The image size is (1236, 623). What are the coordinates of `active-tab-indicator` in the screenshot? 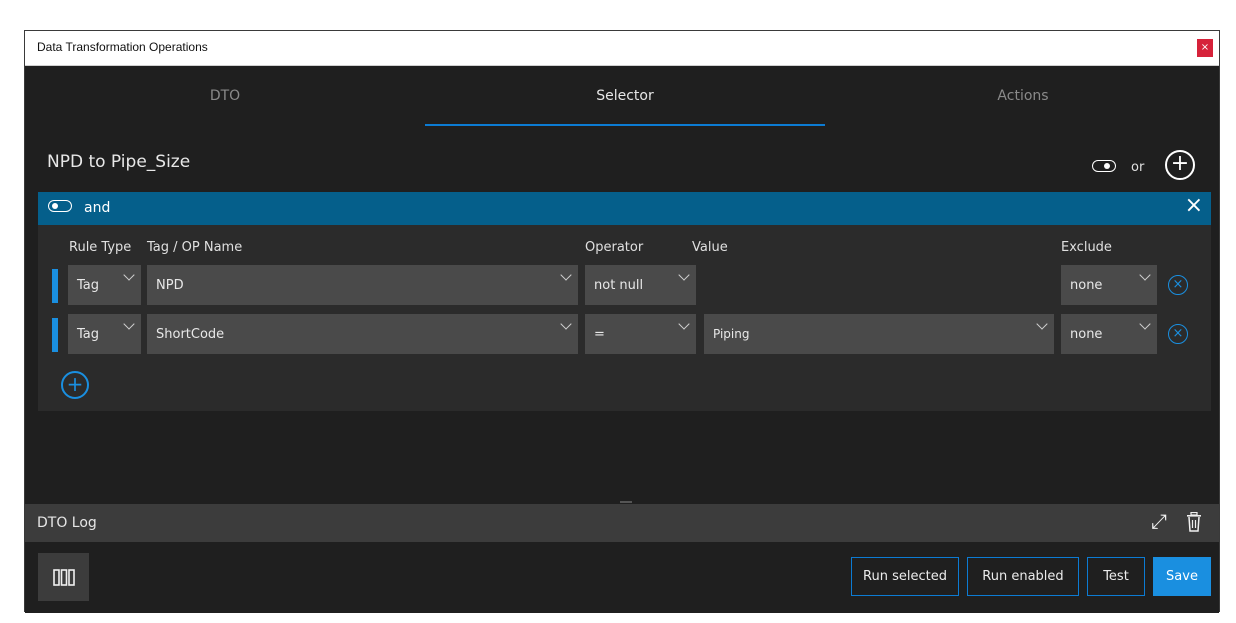 It's located at (625, 125).